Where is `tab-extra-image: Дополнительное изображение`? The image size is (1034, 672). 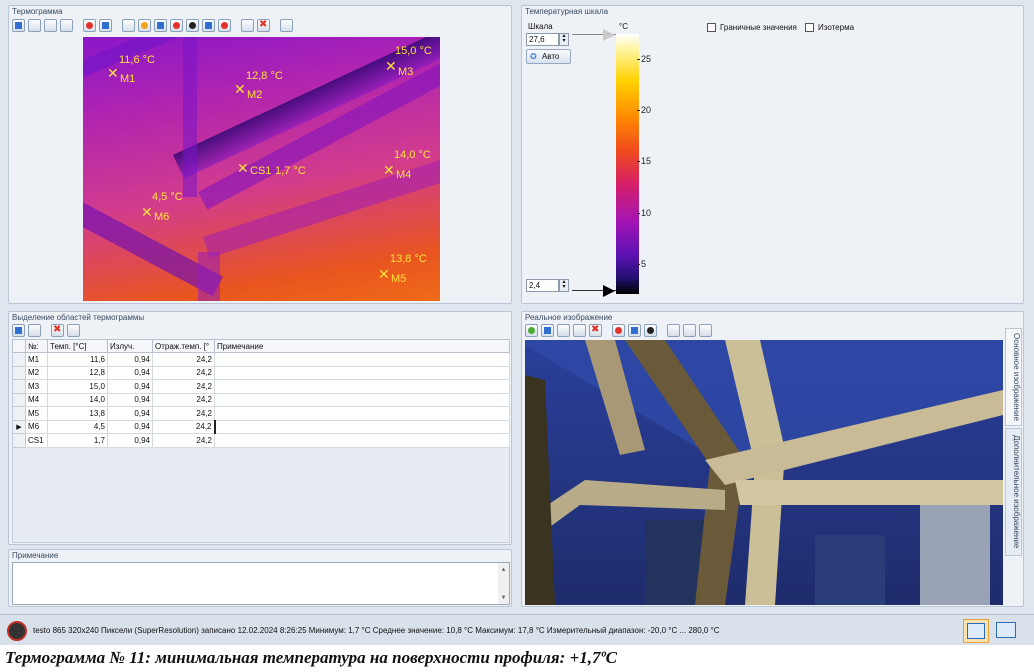 tab-extra-image: Дополнительное изображение is located at coordinates (1013, 492).